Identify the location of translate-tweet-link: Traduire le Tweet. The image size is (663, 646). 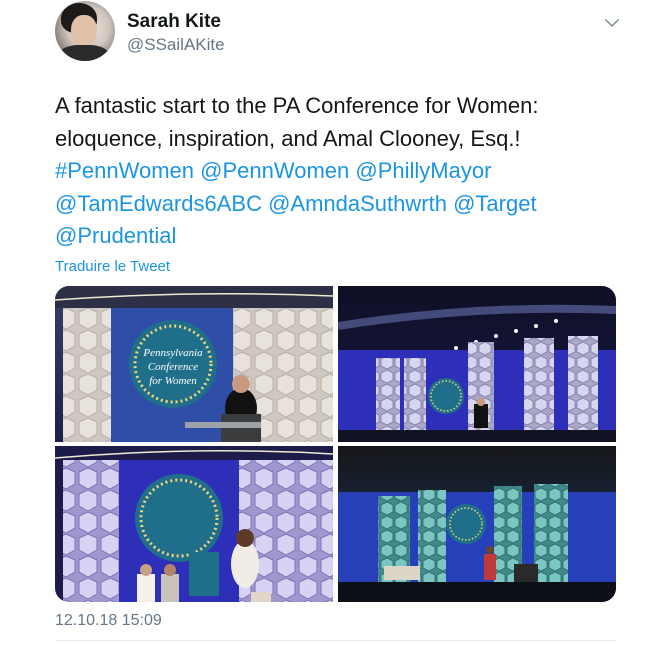
(112, 266).